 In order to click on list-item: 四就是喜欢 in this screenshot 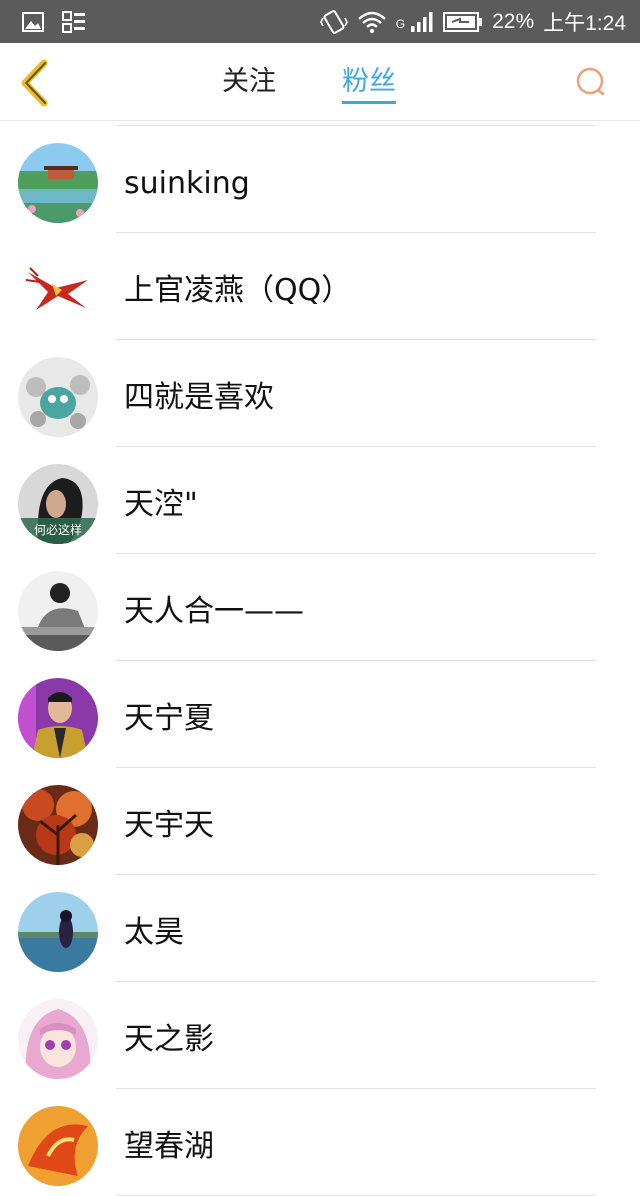, I will do `click(320, 393)`.